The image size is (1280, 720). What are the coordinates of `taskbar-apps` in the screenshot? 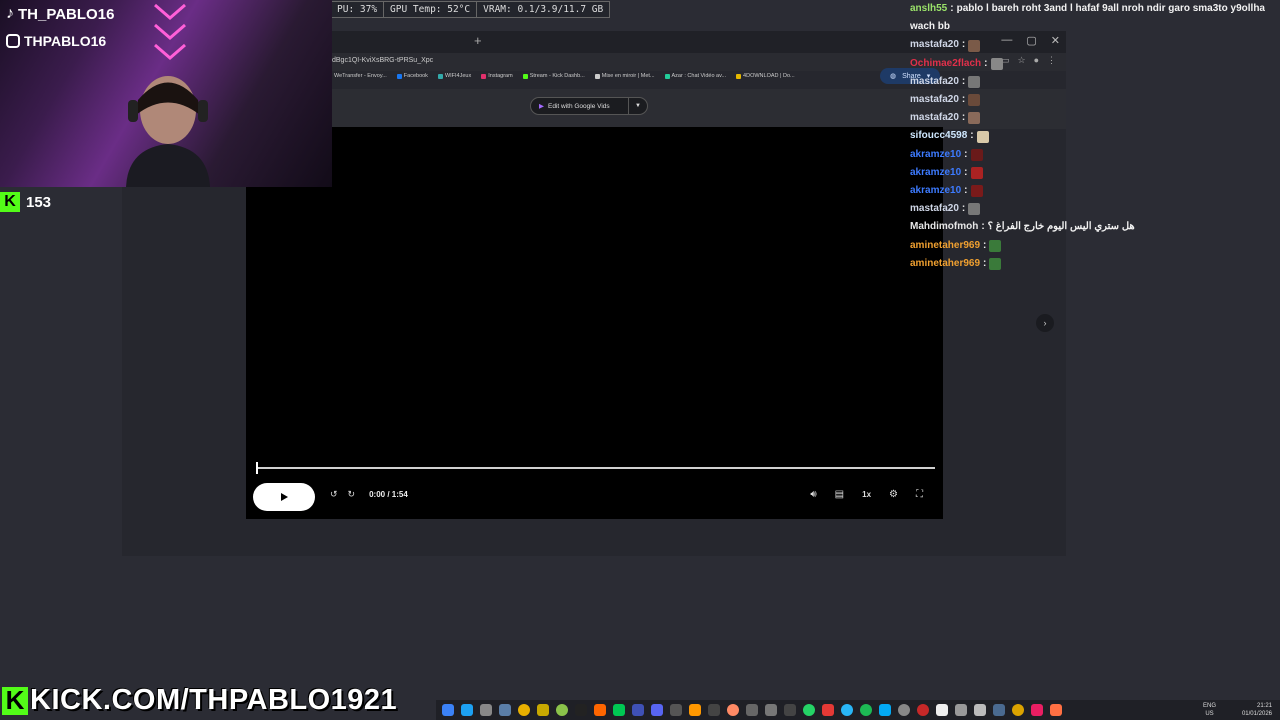 It's located at (752, 710).